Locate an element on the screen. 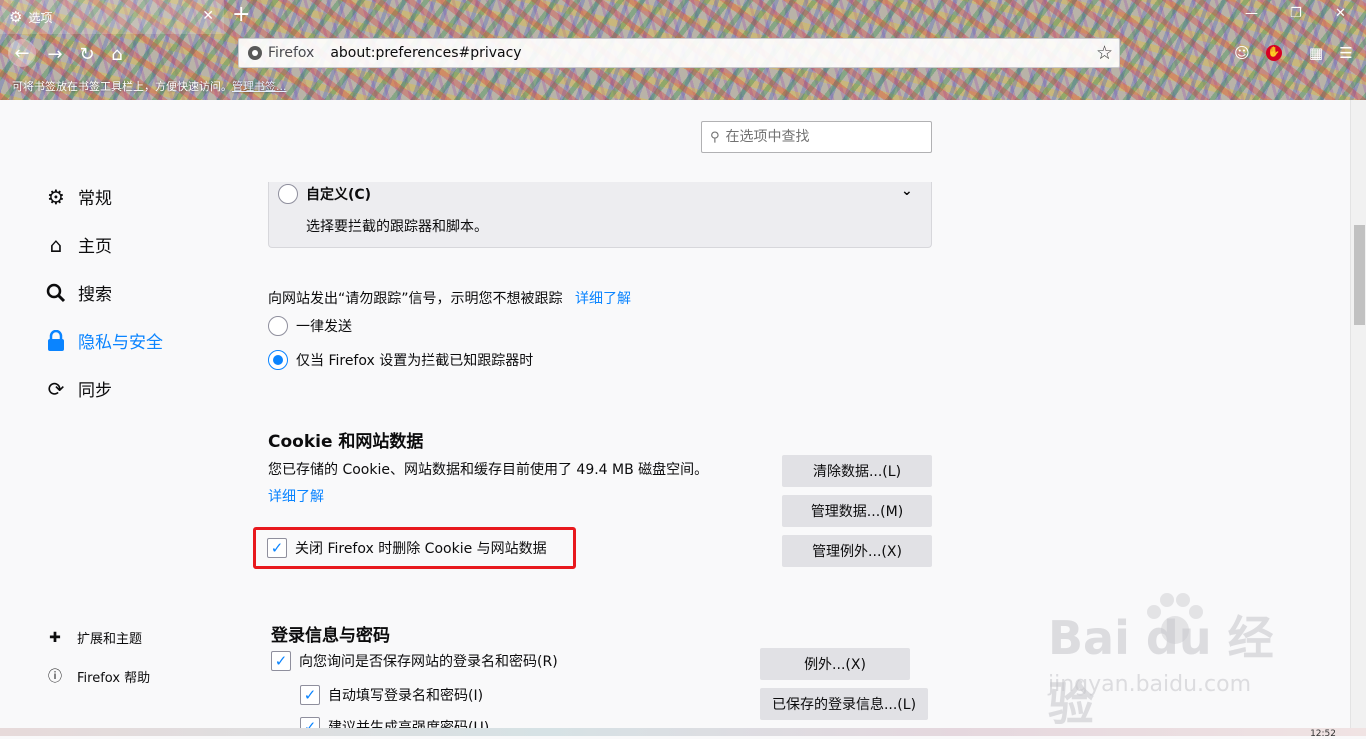 The image size is (1366, 739). scrollbar-thumb is located at coordinates (1359, 275).